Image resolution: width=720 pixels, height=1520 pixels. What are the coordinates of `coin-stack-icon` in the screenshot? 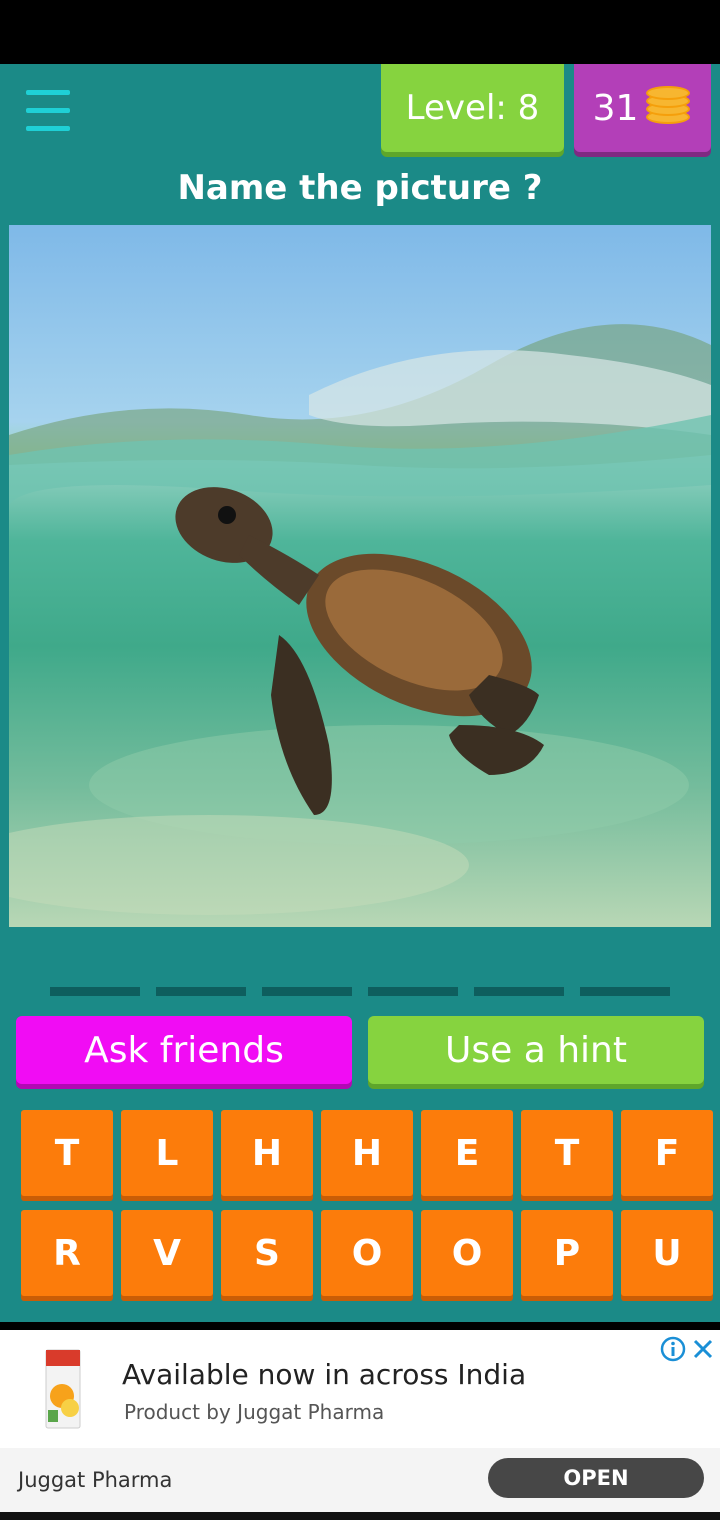 It's located at (668, 107).